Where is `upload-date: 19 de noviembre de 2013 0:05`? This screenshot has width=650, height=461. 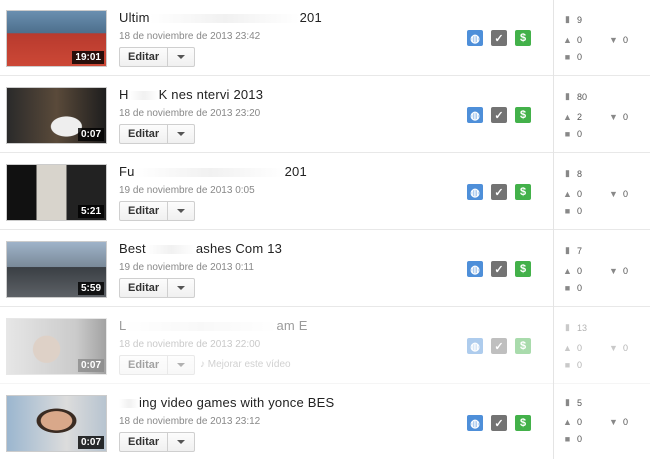
upload-date: 19 de noviembre de 2013 0:05 is located at coordinates (187, 190).